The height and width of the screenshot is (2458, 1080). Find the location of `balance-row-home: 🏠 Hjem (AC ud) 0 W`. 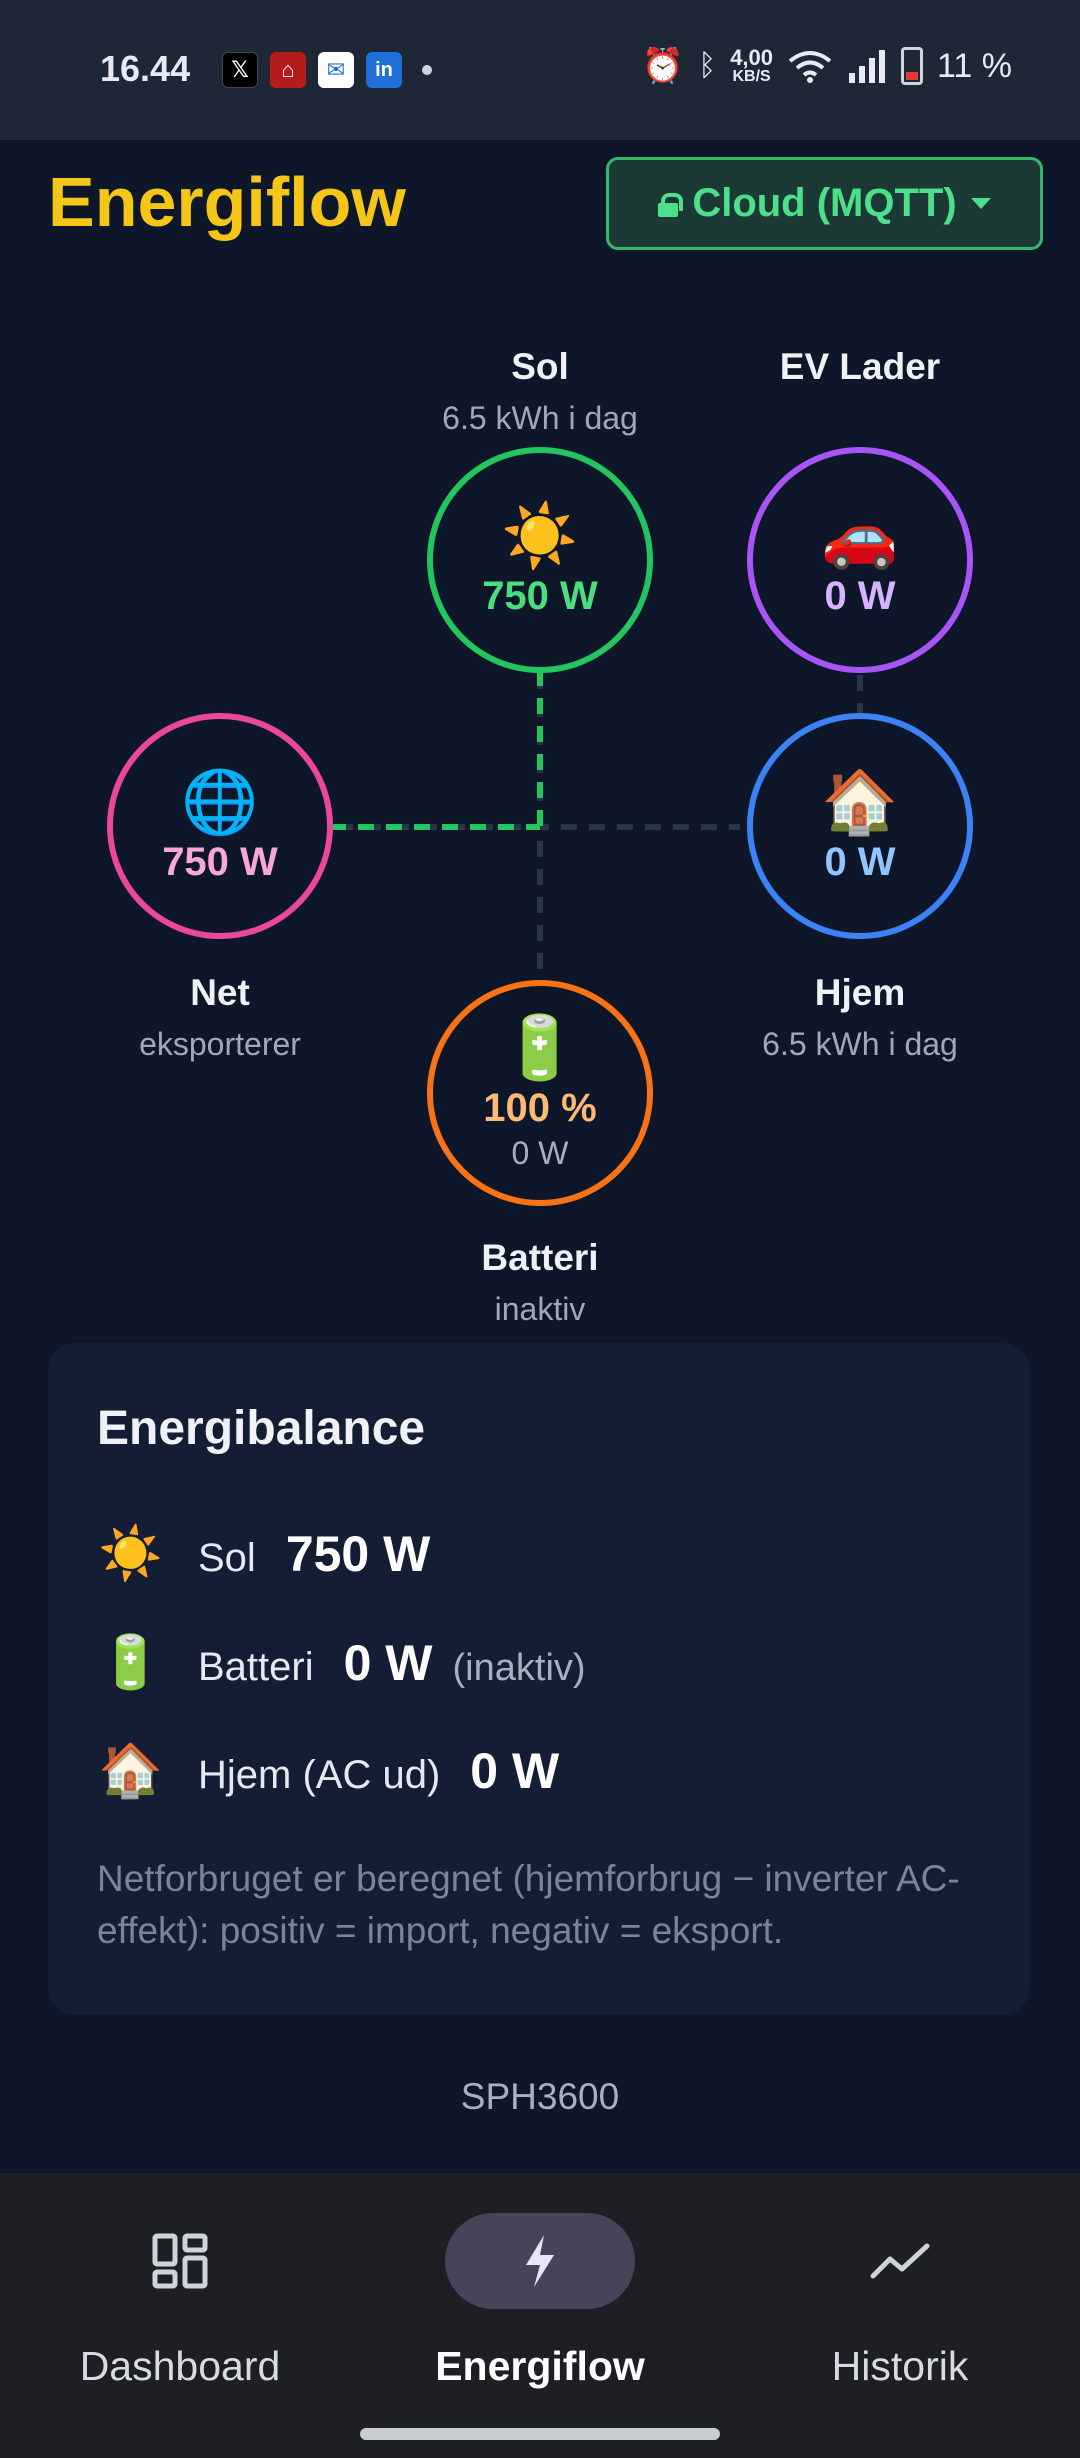

balance-row-home: 🏠 Hjem (AC ud) 0 W is located at coordinates (328, 1770).